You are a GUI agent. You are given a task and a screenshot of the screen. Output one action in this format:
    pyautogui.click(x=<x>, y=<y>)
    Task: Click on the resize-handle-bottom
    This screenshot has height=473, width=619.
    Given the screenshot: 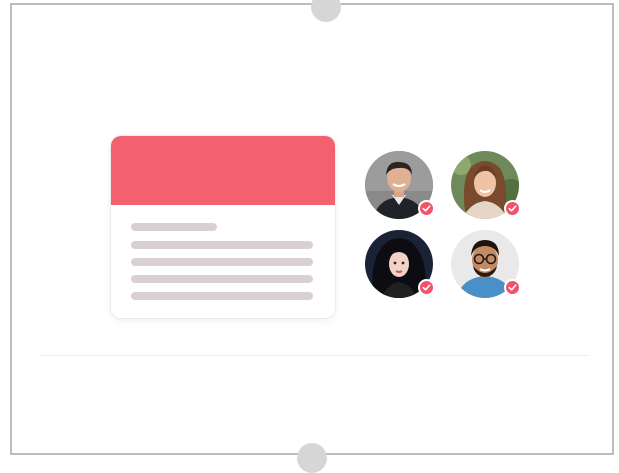 What is the action you would take?
    pyautogui.click(x=312, y=458)
    